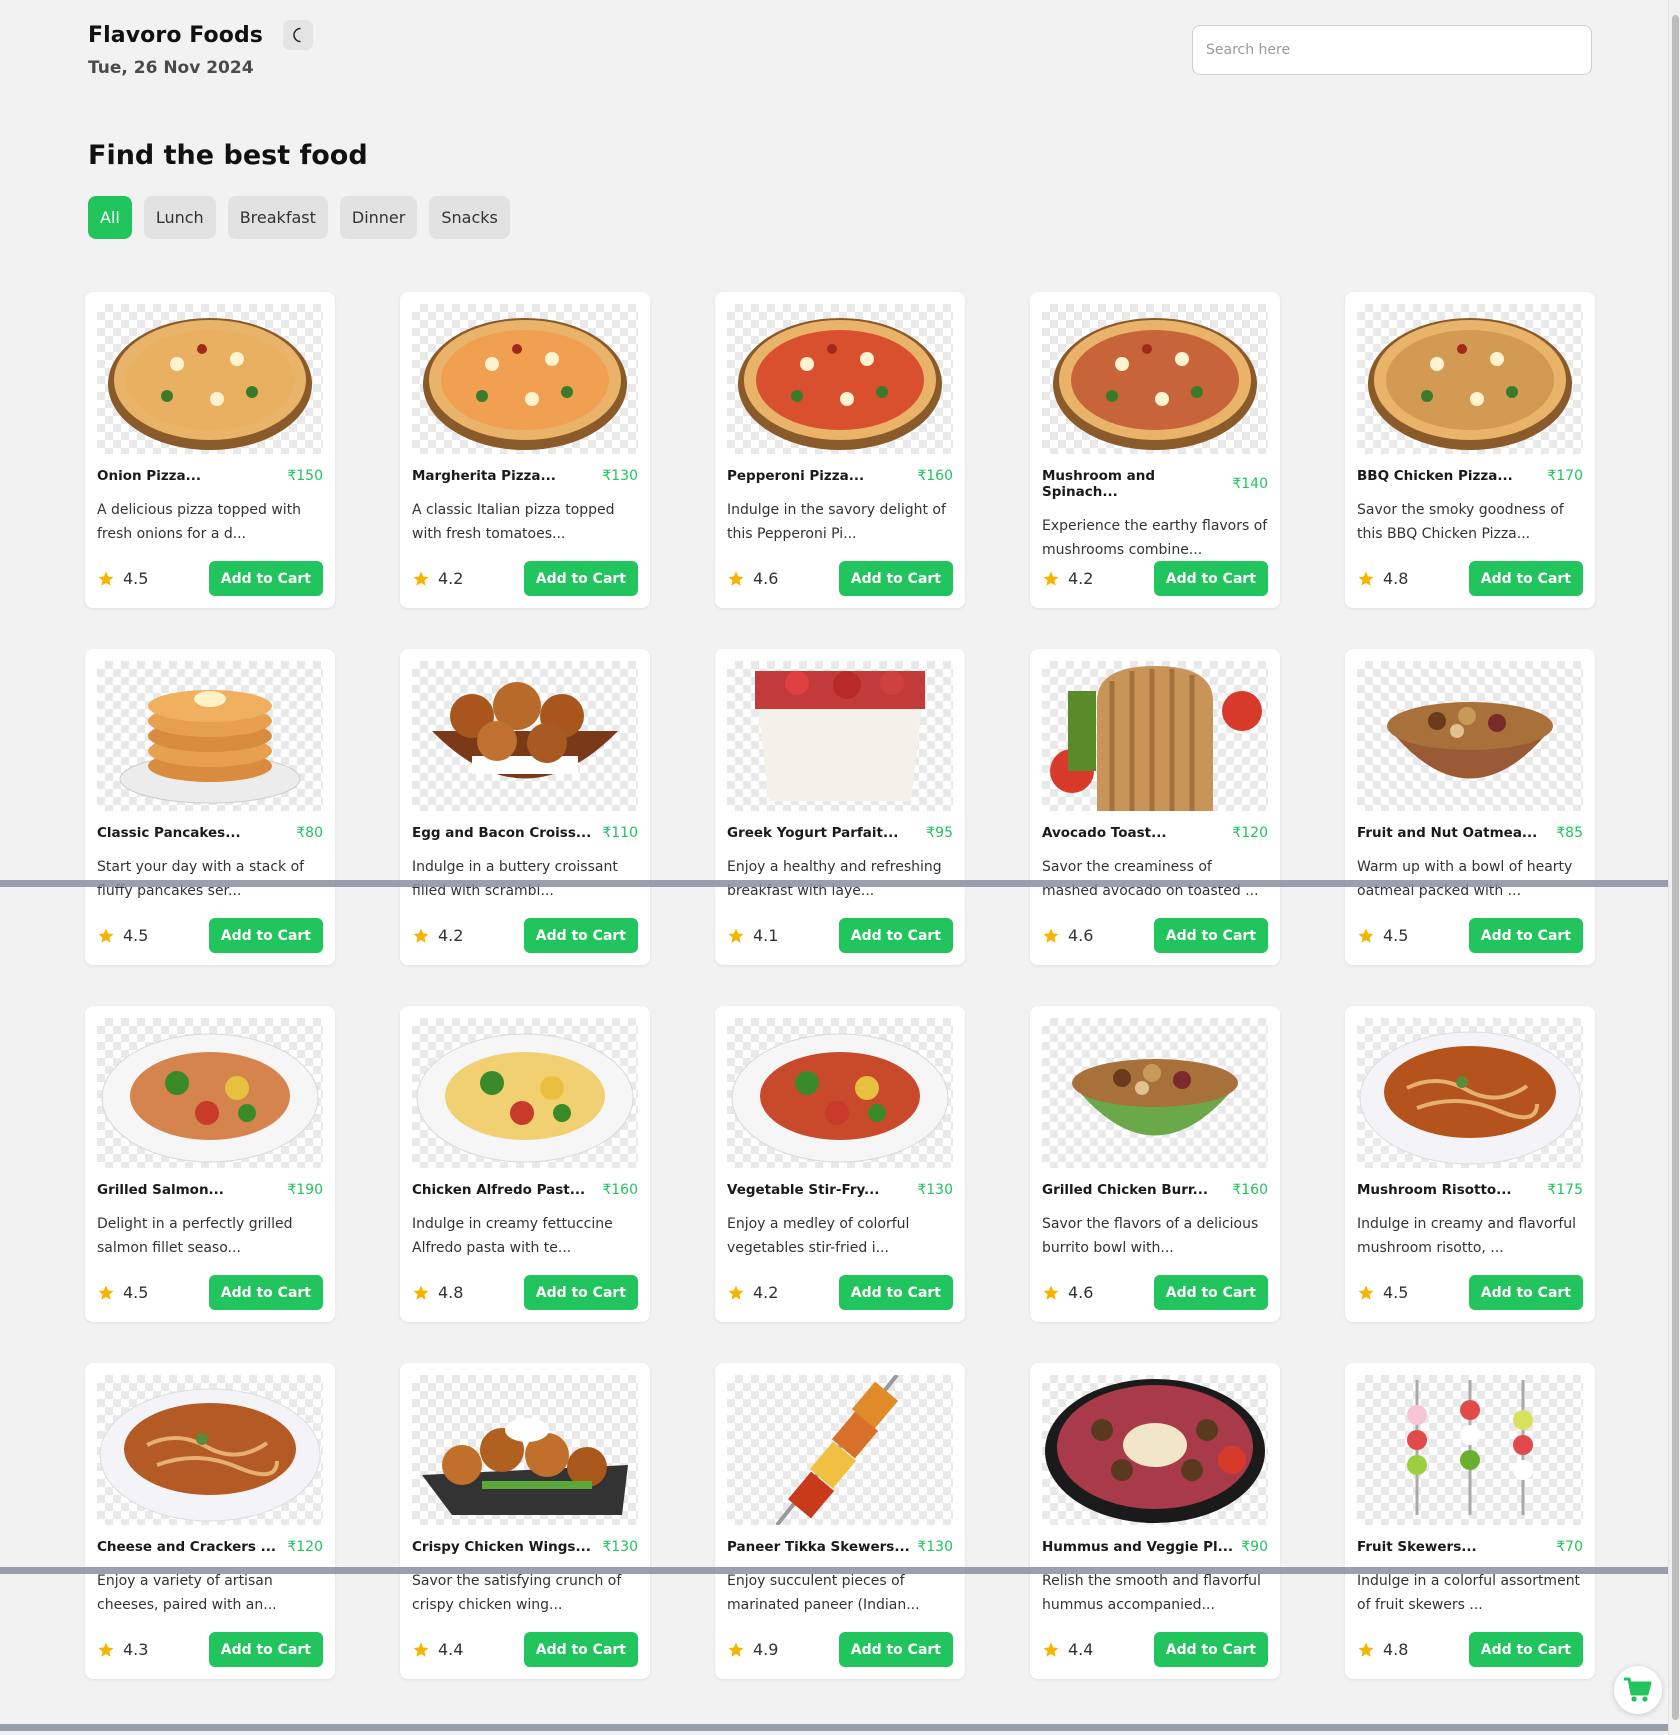 The width and height of the screenshot is (1680, 1735). I want to click on category-tab-snacks: Snacks, so click(469, 217).